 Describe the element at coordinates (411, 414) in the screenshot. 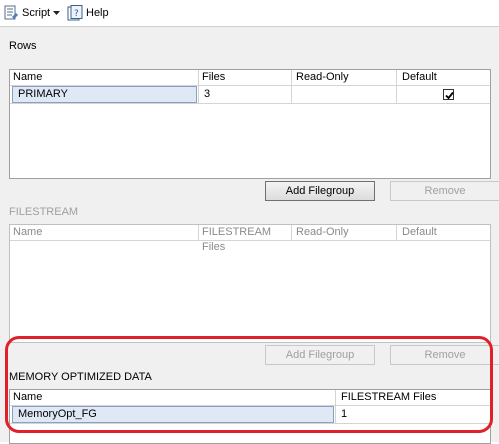

I see `memory-files-count-cell: 1` at that location.